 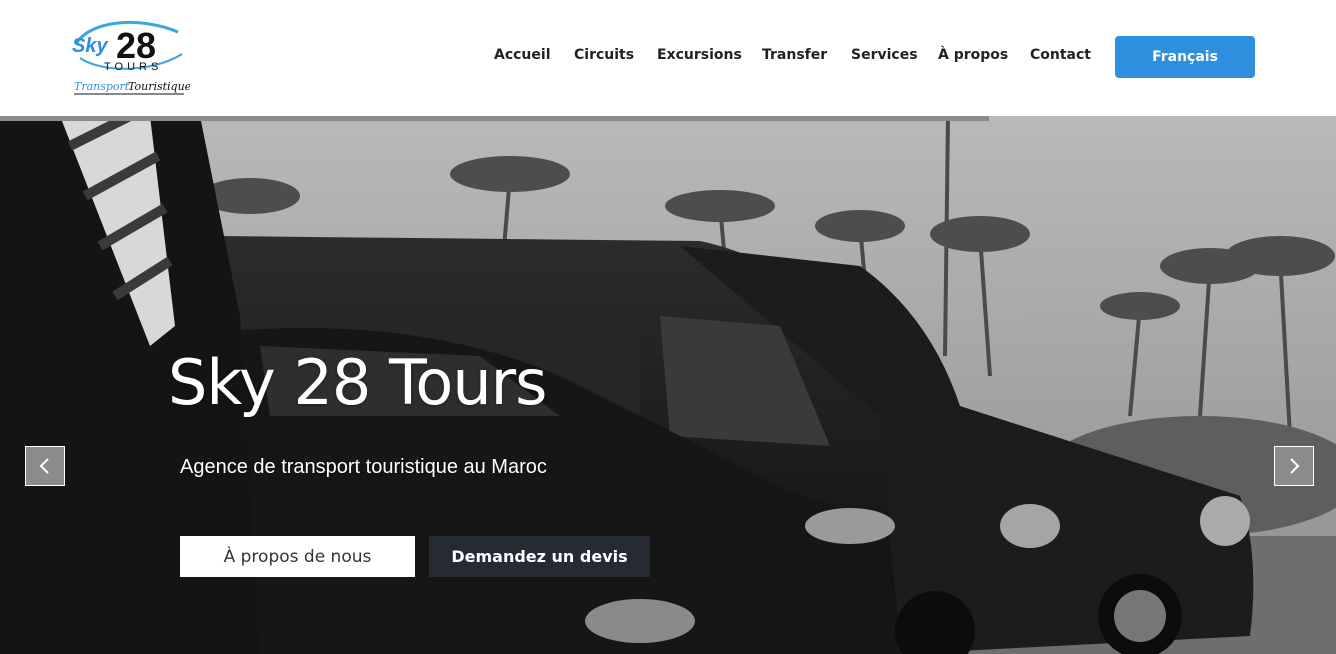 What do you see at coordinates (102, 86) in the screenshot?
I see `logo-tagline-part1: Transport` at bounding box center [102, 86].